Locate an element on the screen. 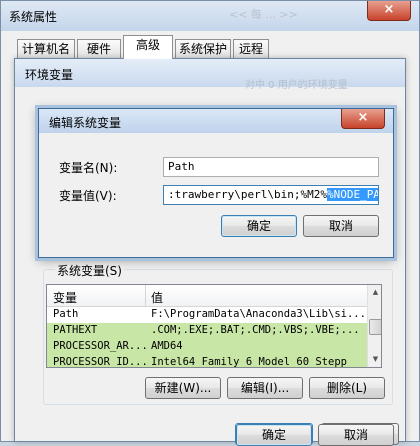 This screenshot has height=446, width=420. tab-hardware: 硬件 is located at coordinates (99, 48).